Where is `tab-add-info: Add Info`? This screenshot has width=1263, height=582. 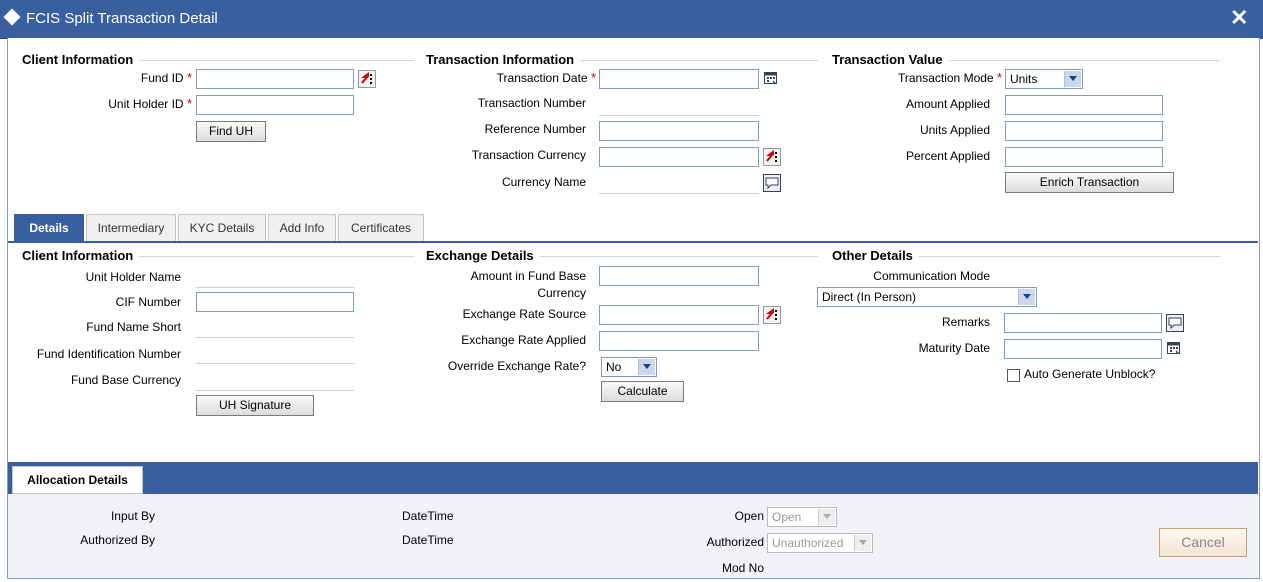 tab-add-info: Add Info is located at coordinates (302, 228).